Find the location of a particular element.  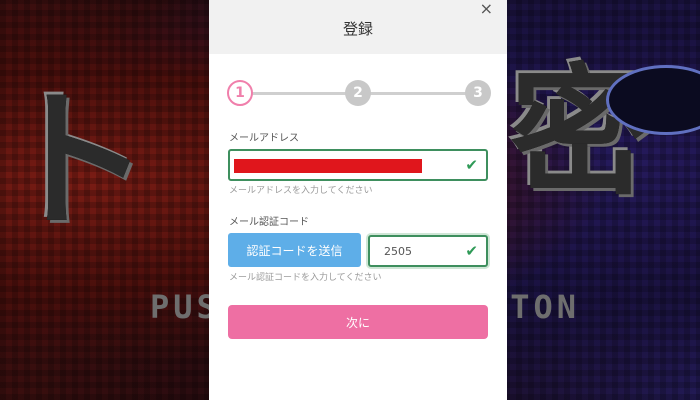

step-2: 2 is located at coordinates (358, 93).